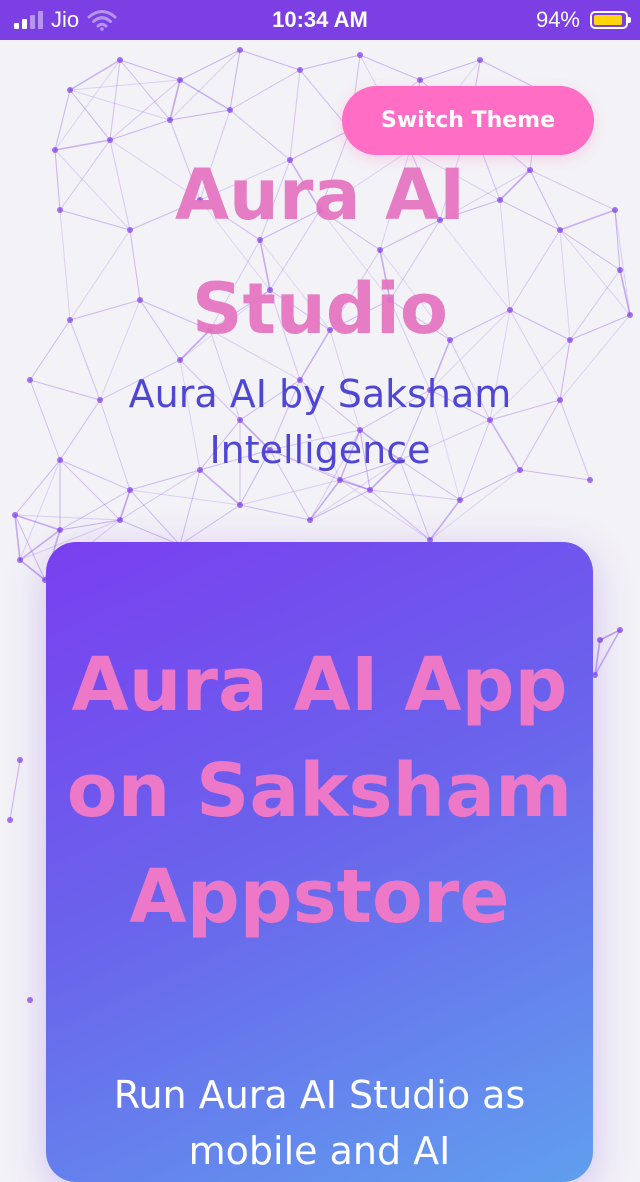  What do you see at coordinates (320, 252) in the screenshot?
I see `page-title: Aura AI Studio` at bounding box center [320, 252].